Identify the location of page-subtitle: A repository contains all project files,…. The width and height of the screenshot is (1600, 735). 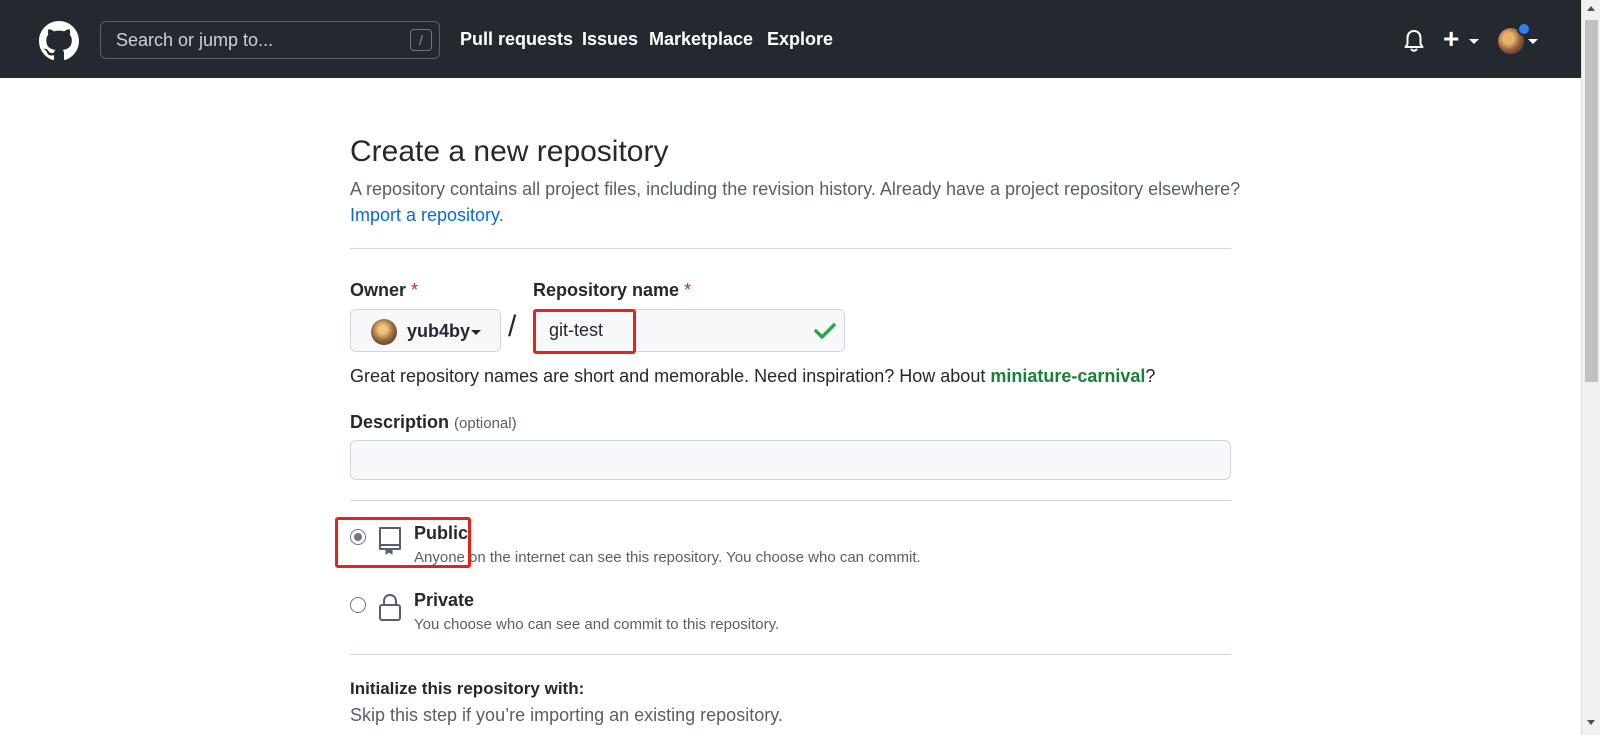
(795, 189).